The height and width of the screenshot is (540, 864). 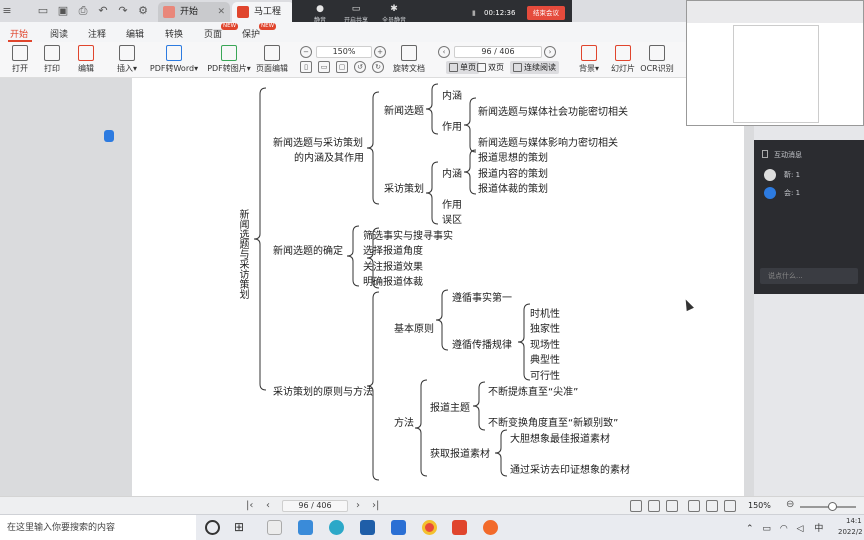 What do you see at coordinates (329, 158) in the screenshot?
I see `mindmap-node: 的内涵及其作用` at bounding box center [329, 158].